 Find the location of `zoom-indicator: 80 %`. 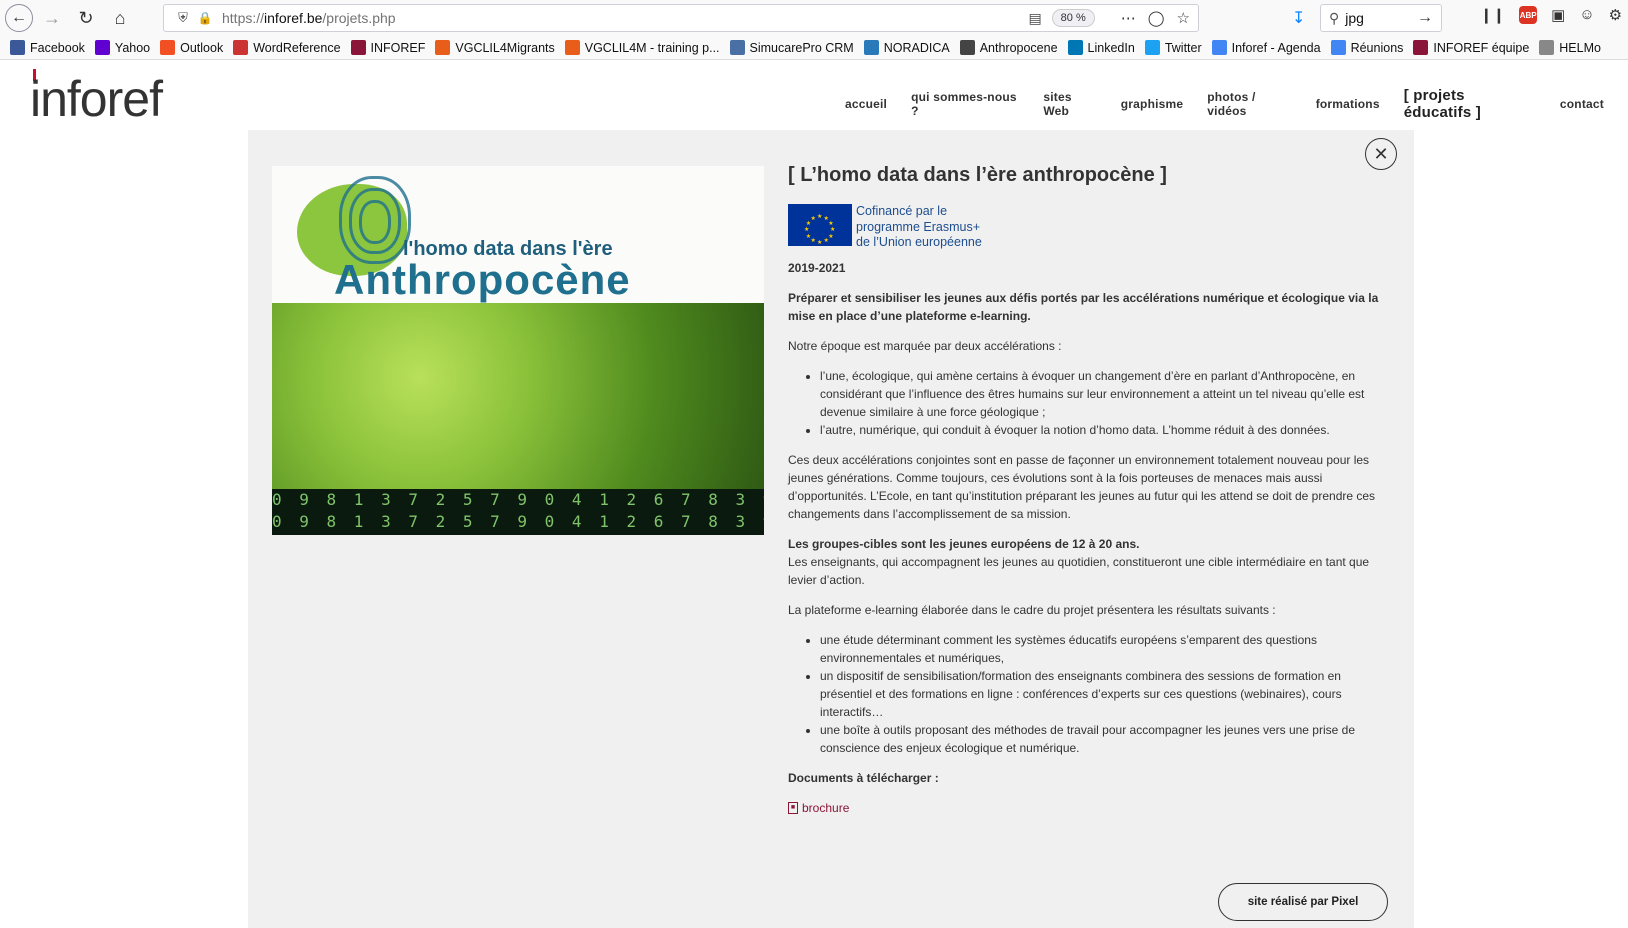

zoom-indicator: 80 % is located at coordinates (1073, 18).